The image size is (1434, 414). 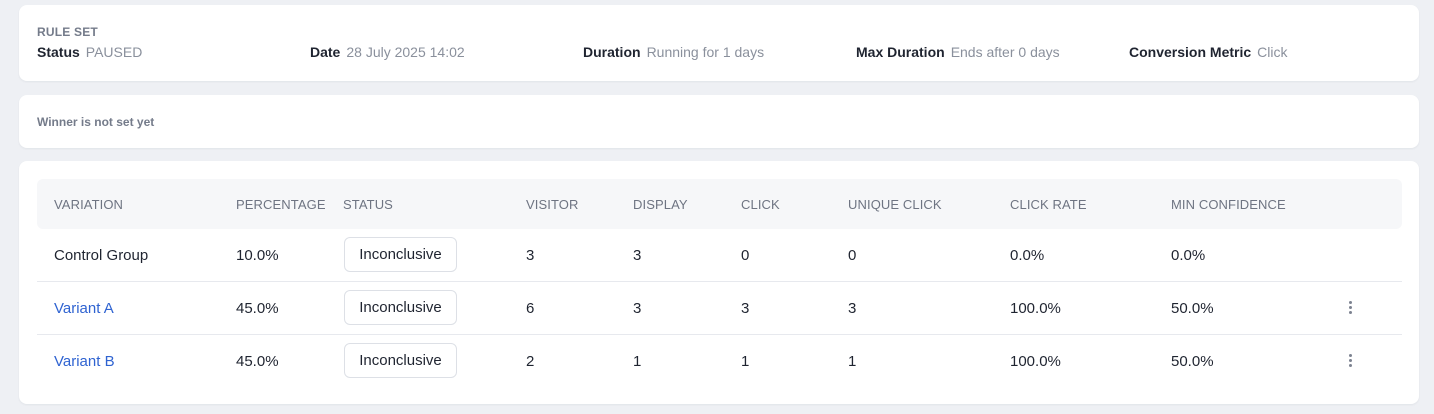 I want to click on variation-link-variant-a: Variant A, so click(x=84, y=308).